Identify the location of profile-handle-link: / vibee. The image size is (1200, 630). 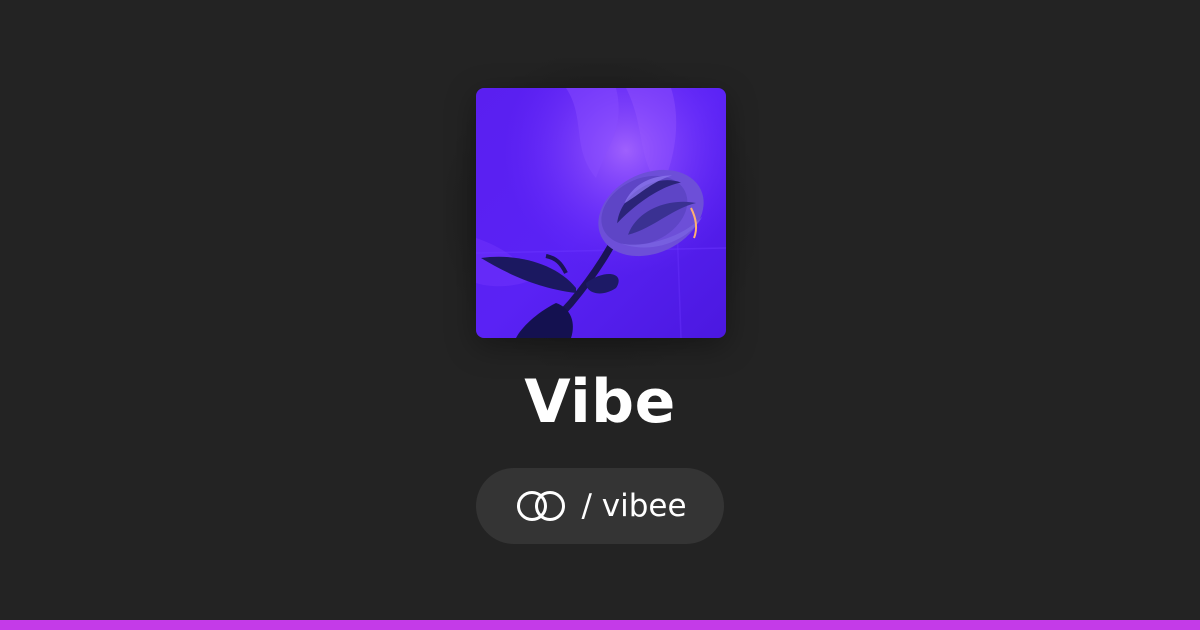
(600, 506).